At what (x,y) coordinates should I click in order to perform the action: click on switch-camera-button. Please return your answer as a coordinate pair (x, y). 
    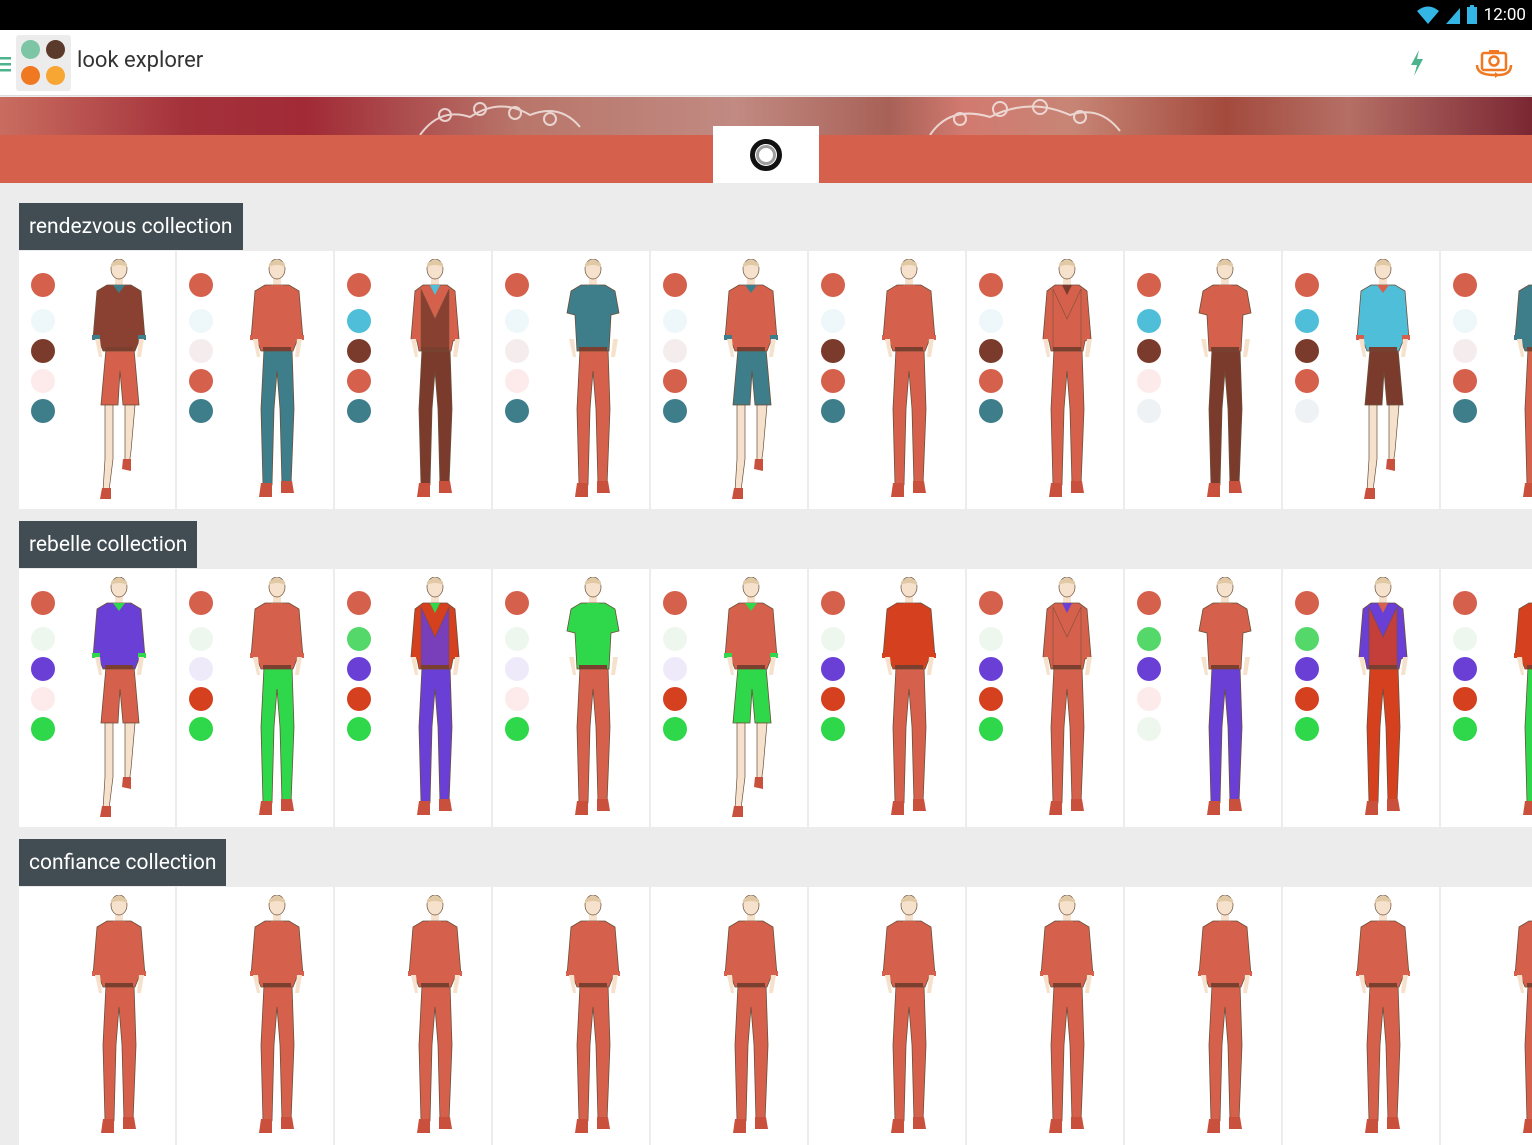
    Looking at the image, I should click on (1494, 63).